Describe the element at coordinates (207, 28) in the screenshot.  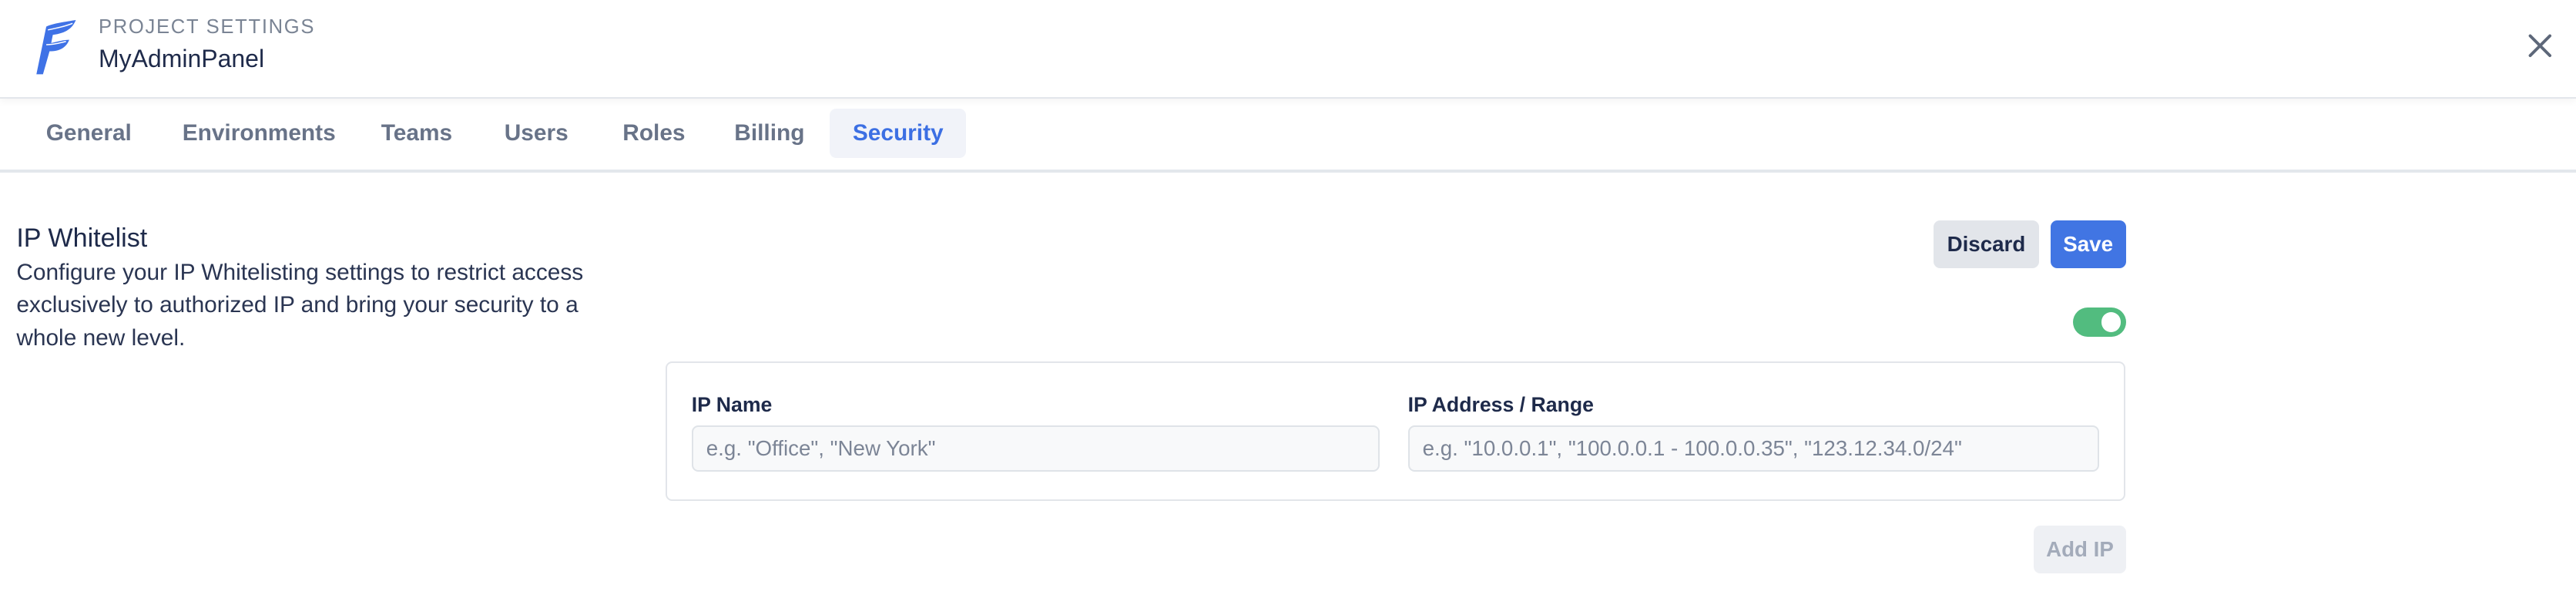
I see `header-eyebrow: PROJECT SETTINGS` at that location.